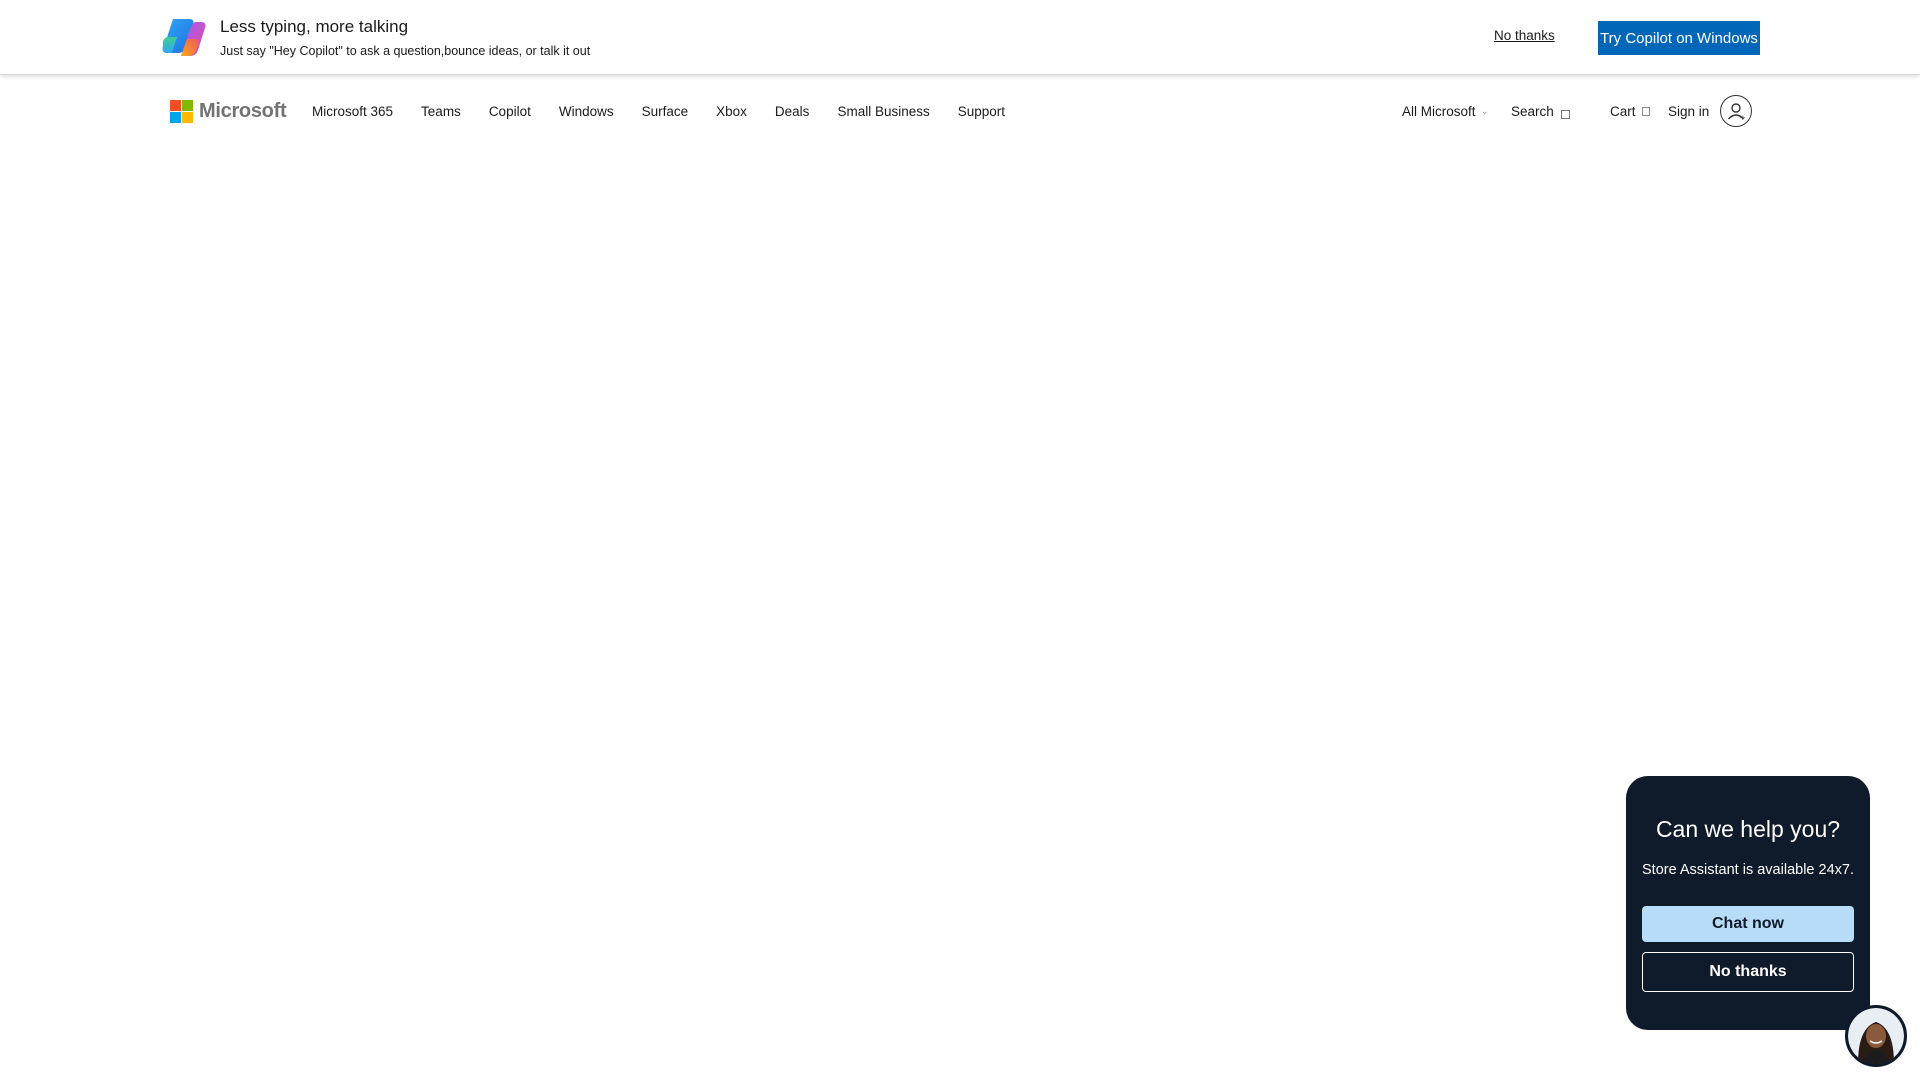  What do you see at coordinates (1748, 870) in the screenshot?
I see `chat-popup-subtitle: Store Assistant is available 24x7.` at bounding box center [1748, 870].